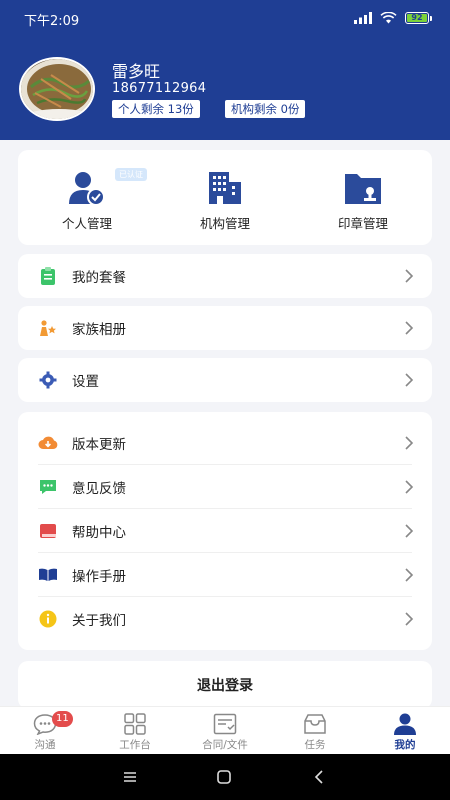 Image resolution: width=450 pixels, height=800 pixels. What do you see at coordinates (363, 189) in the screenshot?
I see `seal-folder-icon` at bounding box center [363, 189].